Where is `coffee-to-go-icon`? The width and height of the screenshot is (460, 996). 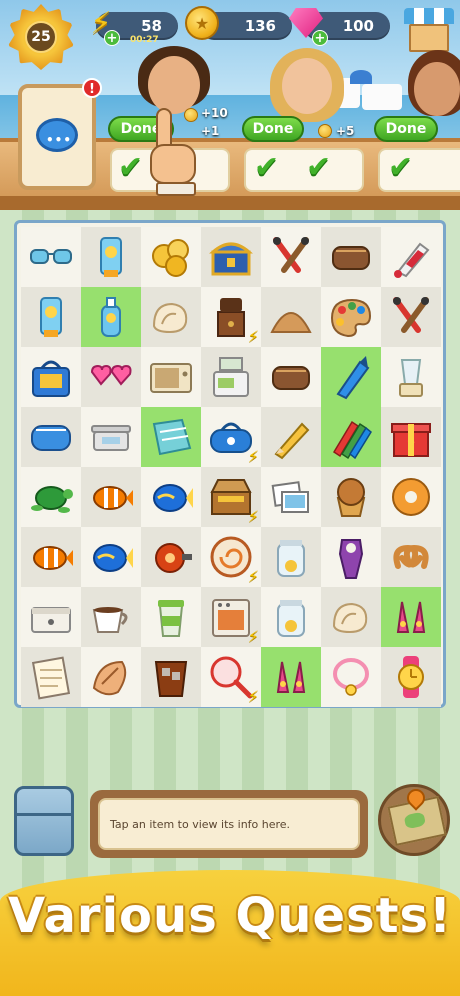
coffee-to-go-icon is located at coordinates (171, 617).